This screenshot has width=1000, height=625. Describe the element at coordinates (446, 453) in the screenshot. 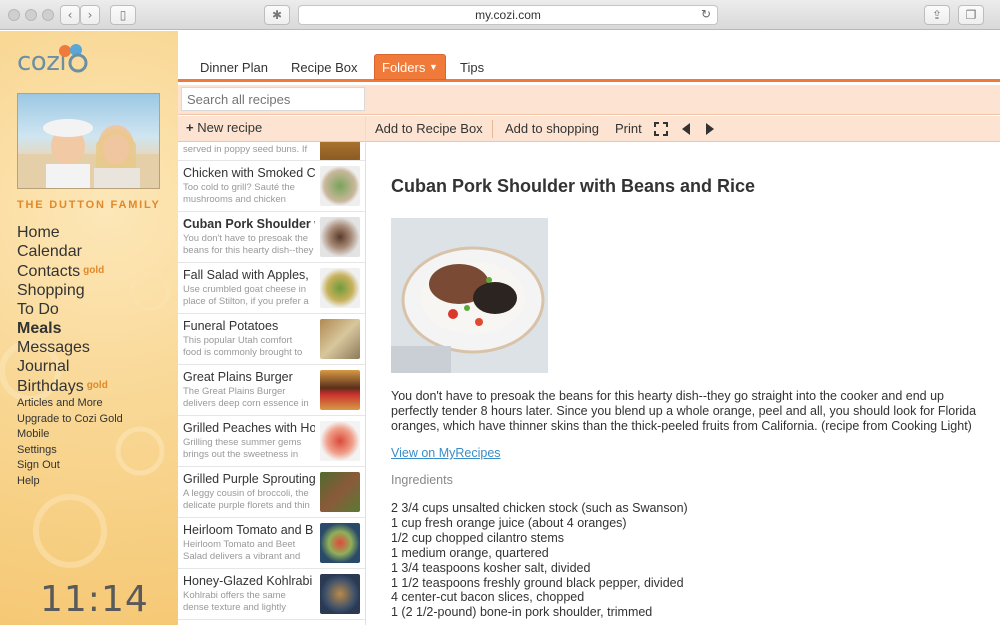

I see `view-on-myrecipes-link: View on MyRecipes` at that location.